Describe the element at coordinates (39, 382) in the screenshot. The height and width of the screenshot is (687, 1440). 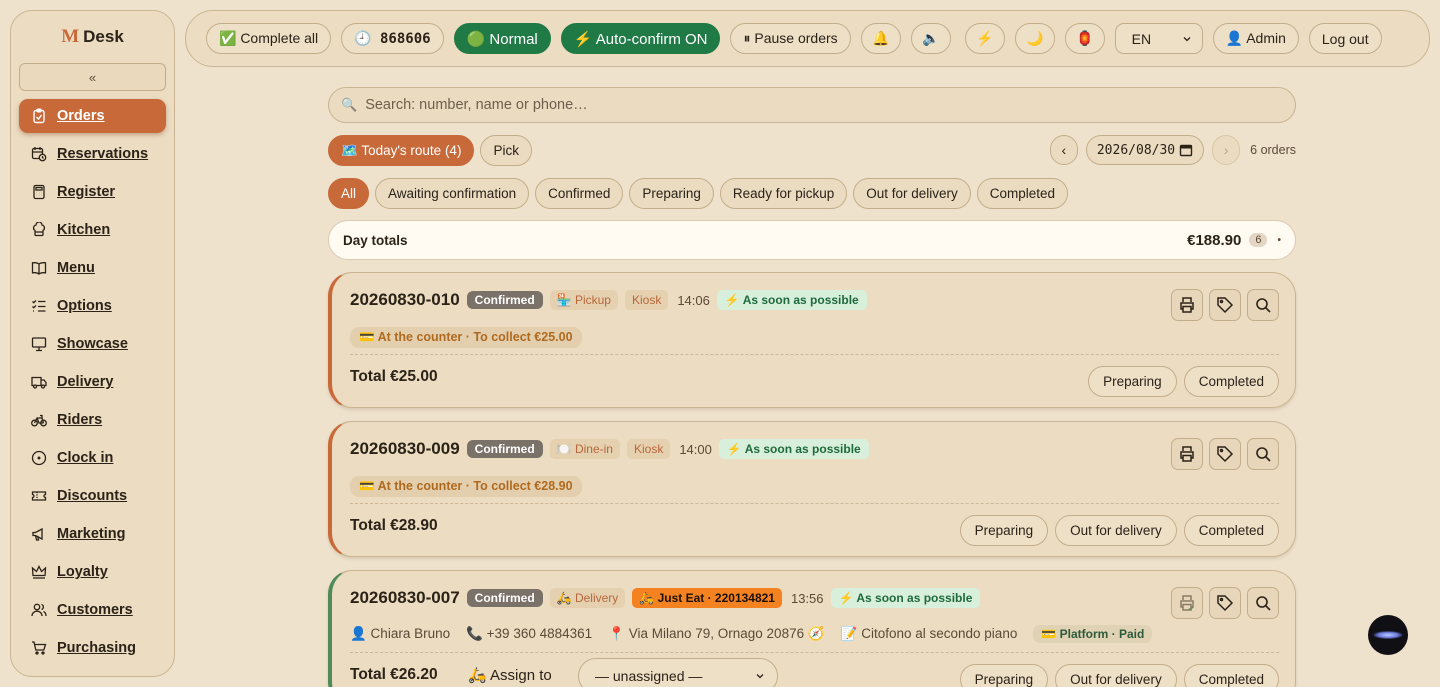
I see `truck-icon` at that location.